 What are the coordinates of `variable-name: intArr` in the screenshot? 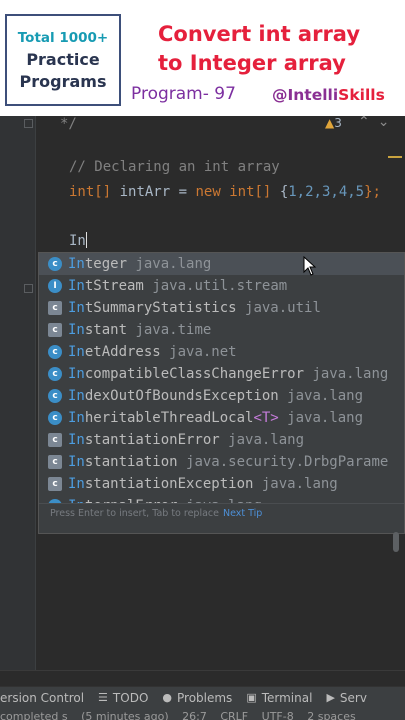 It's located at (145, 192).